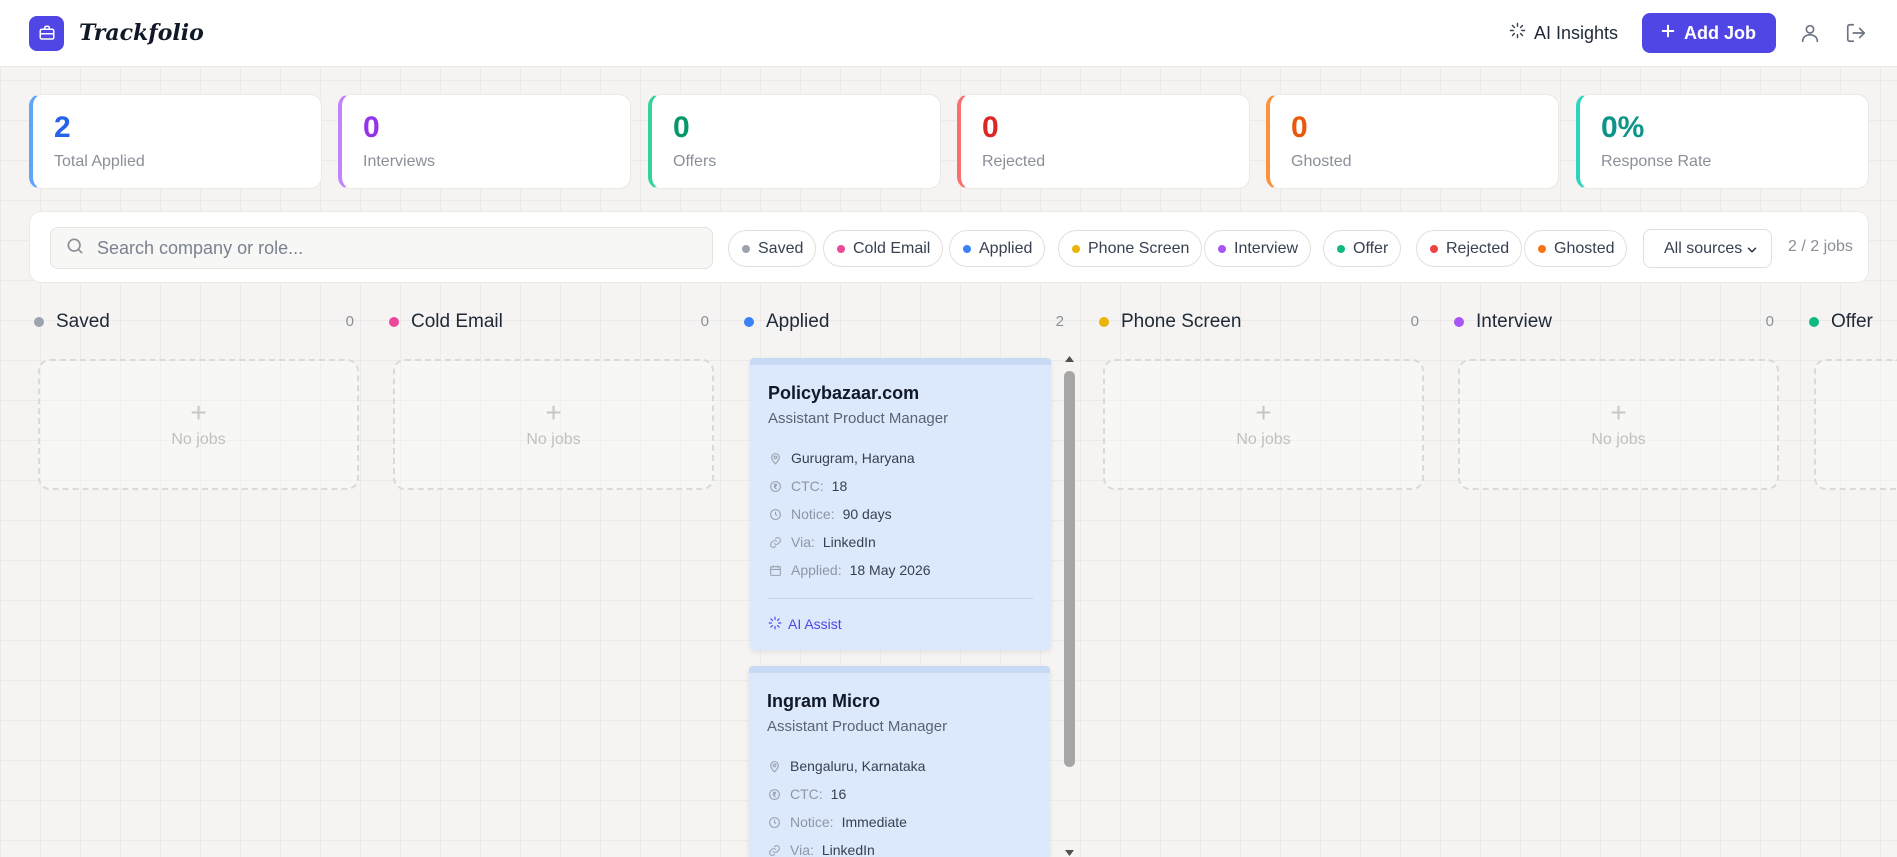  What do you see at coordinates (198, 424) in the screenshot?
I see `empty-column-saved: + No jobs` at bounding box center [198, 424].